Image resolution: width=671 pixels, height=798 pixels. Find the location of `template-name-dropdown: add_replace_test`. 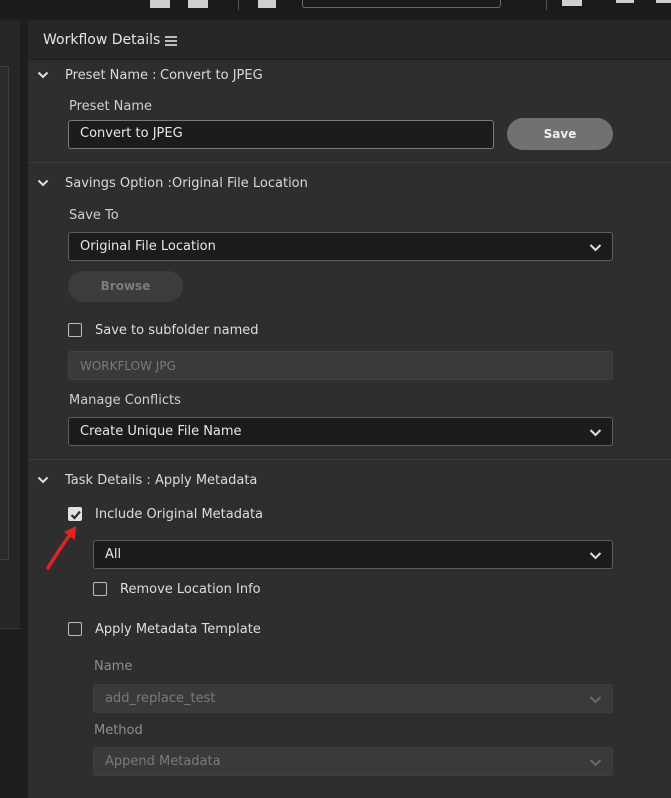

template-name-dropdown: add_replace_test is located at coordinates (353, 698).